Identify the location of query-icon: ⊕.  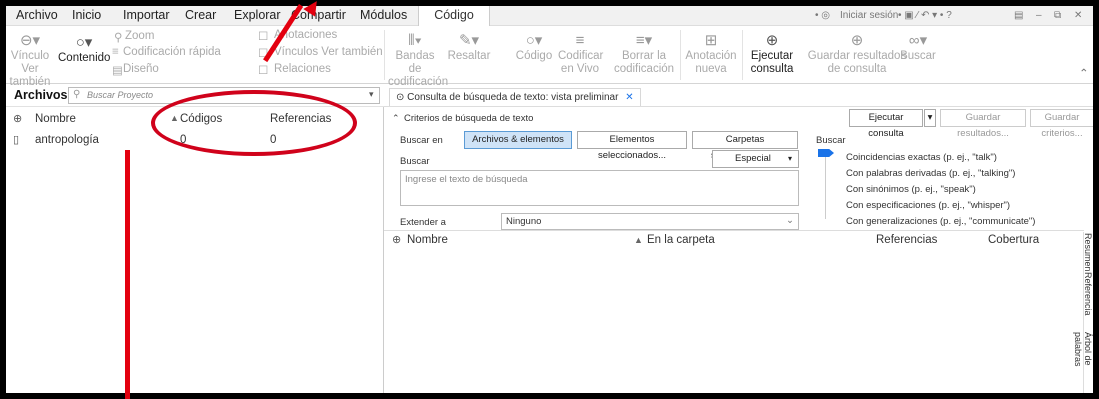
(772, 40).